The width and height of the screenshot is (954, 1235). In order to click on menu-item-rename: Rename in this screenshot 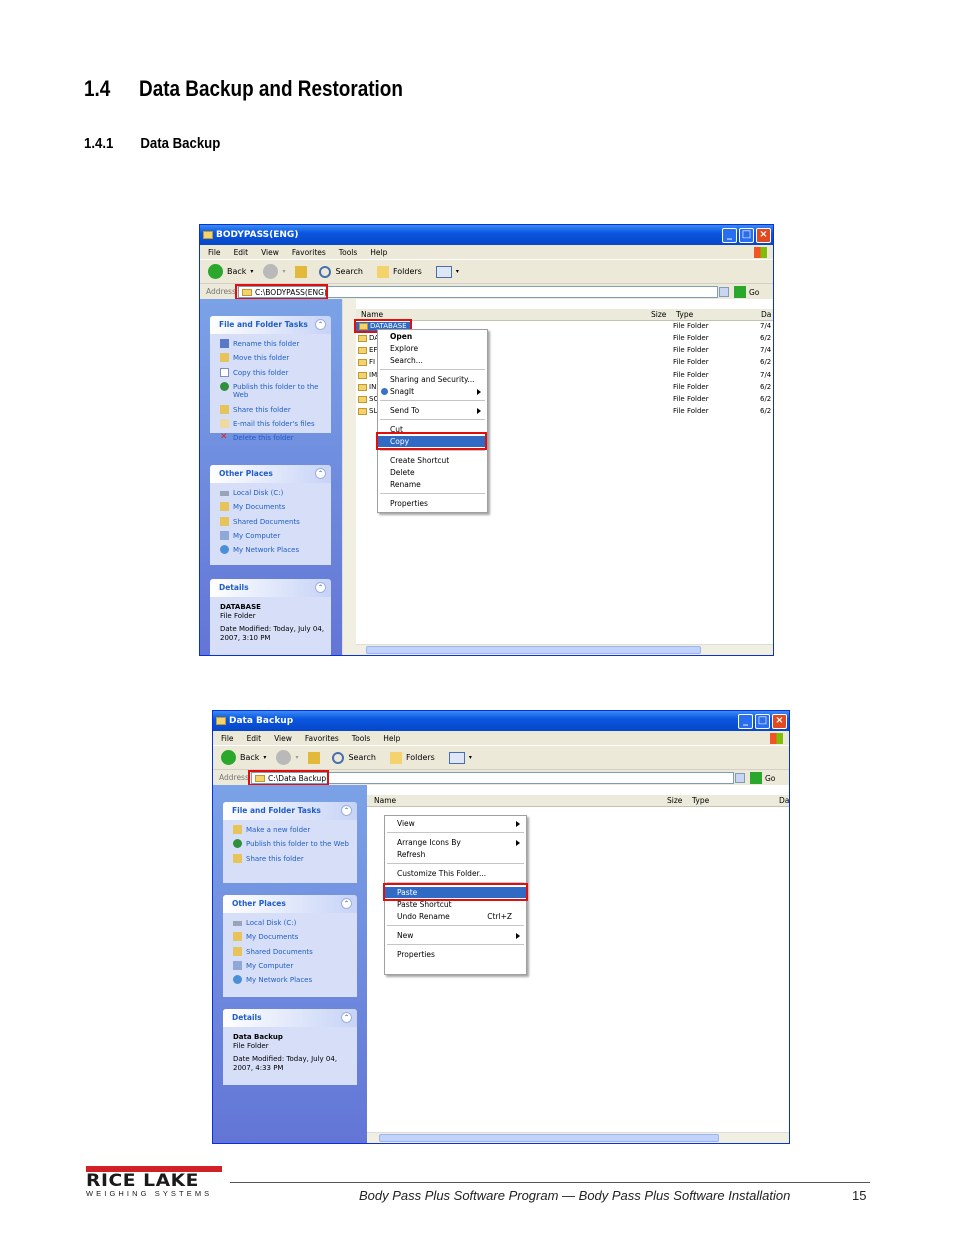, I will do `click(432, 484)`.